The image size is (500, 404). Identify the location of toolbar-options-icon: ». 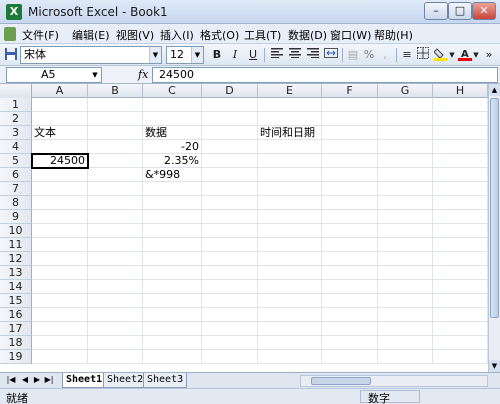
(489, 55).